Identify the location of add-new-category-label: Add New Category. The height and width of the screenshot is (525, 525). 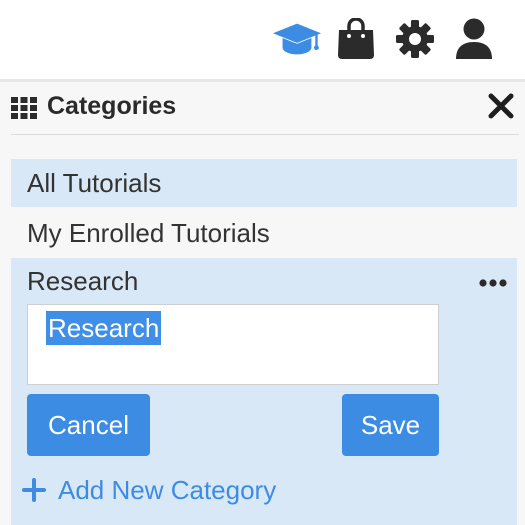
(167, 489).